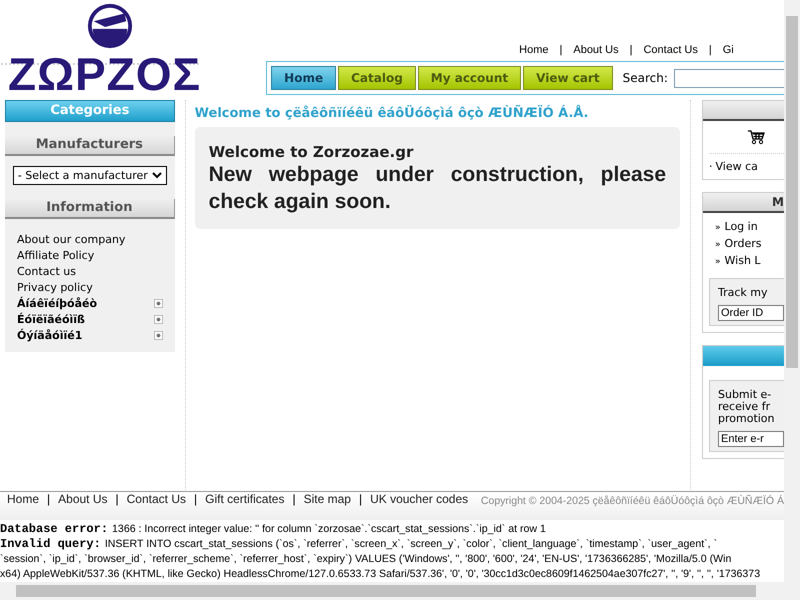 The width and height of the screenshot is (800, 600). What do you see at coordinates (751, 313) in the screenshot?
I see `order-id-field: Order ID` at bounding box center [751, 313].